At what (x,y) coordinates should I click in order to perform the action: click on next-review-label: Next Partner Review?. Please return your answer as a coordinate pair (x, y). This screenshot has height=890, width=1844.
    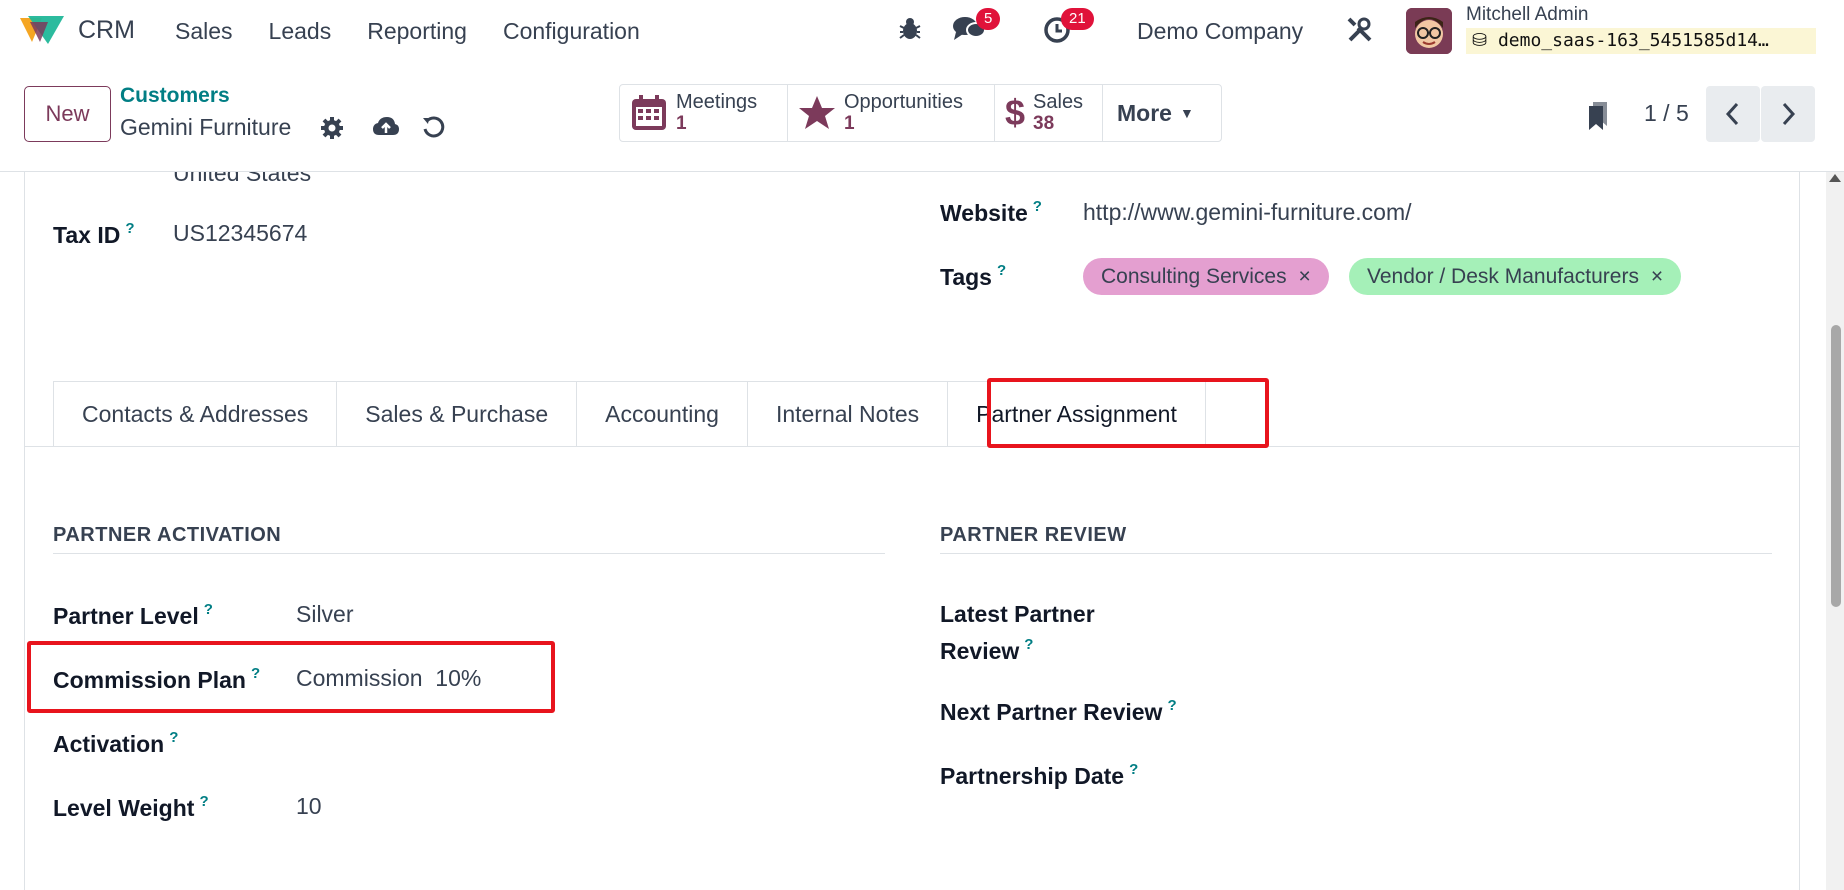
    Looking at the image, I should click on (1058, 711).